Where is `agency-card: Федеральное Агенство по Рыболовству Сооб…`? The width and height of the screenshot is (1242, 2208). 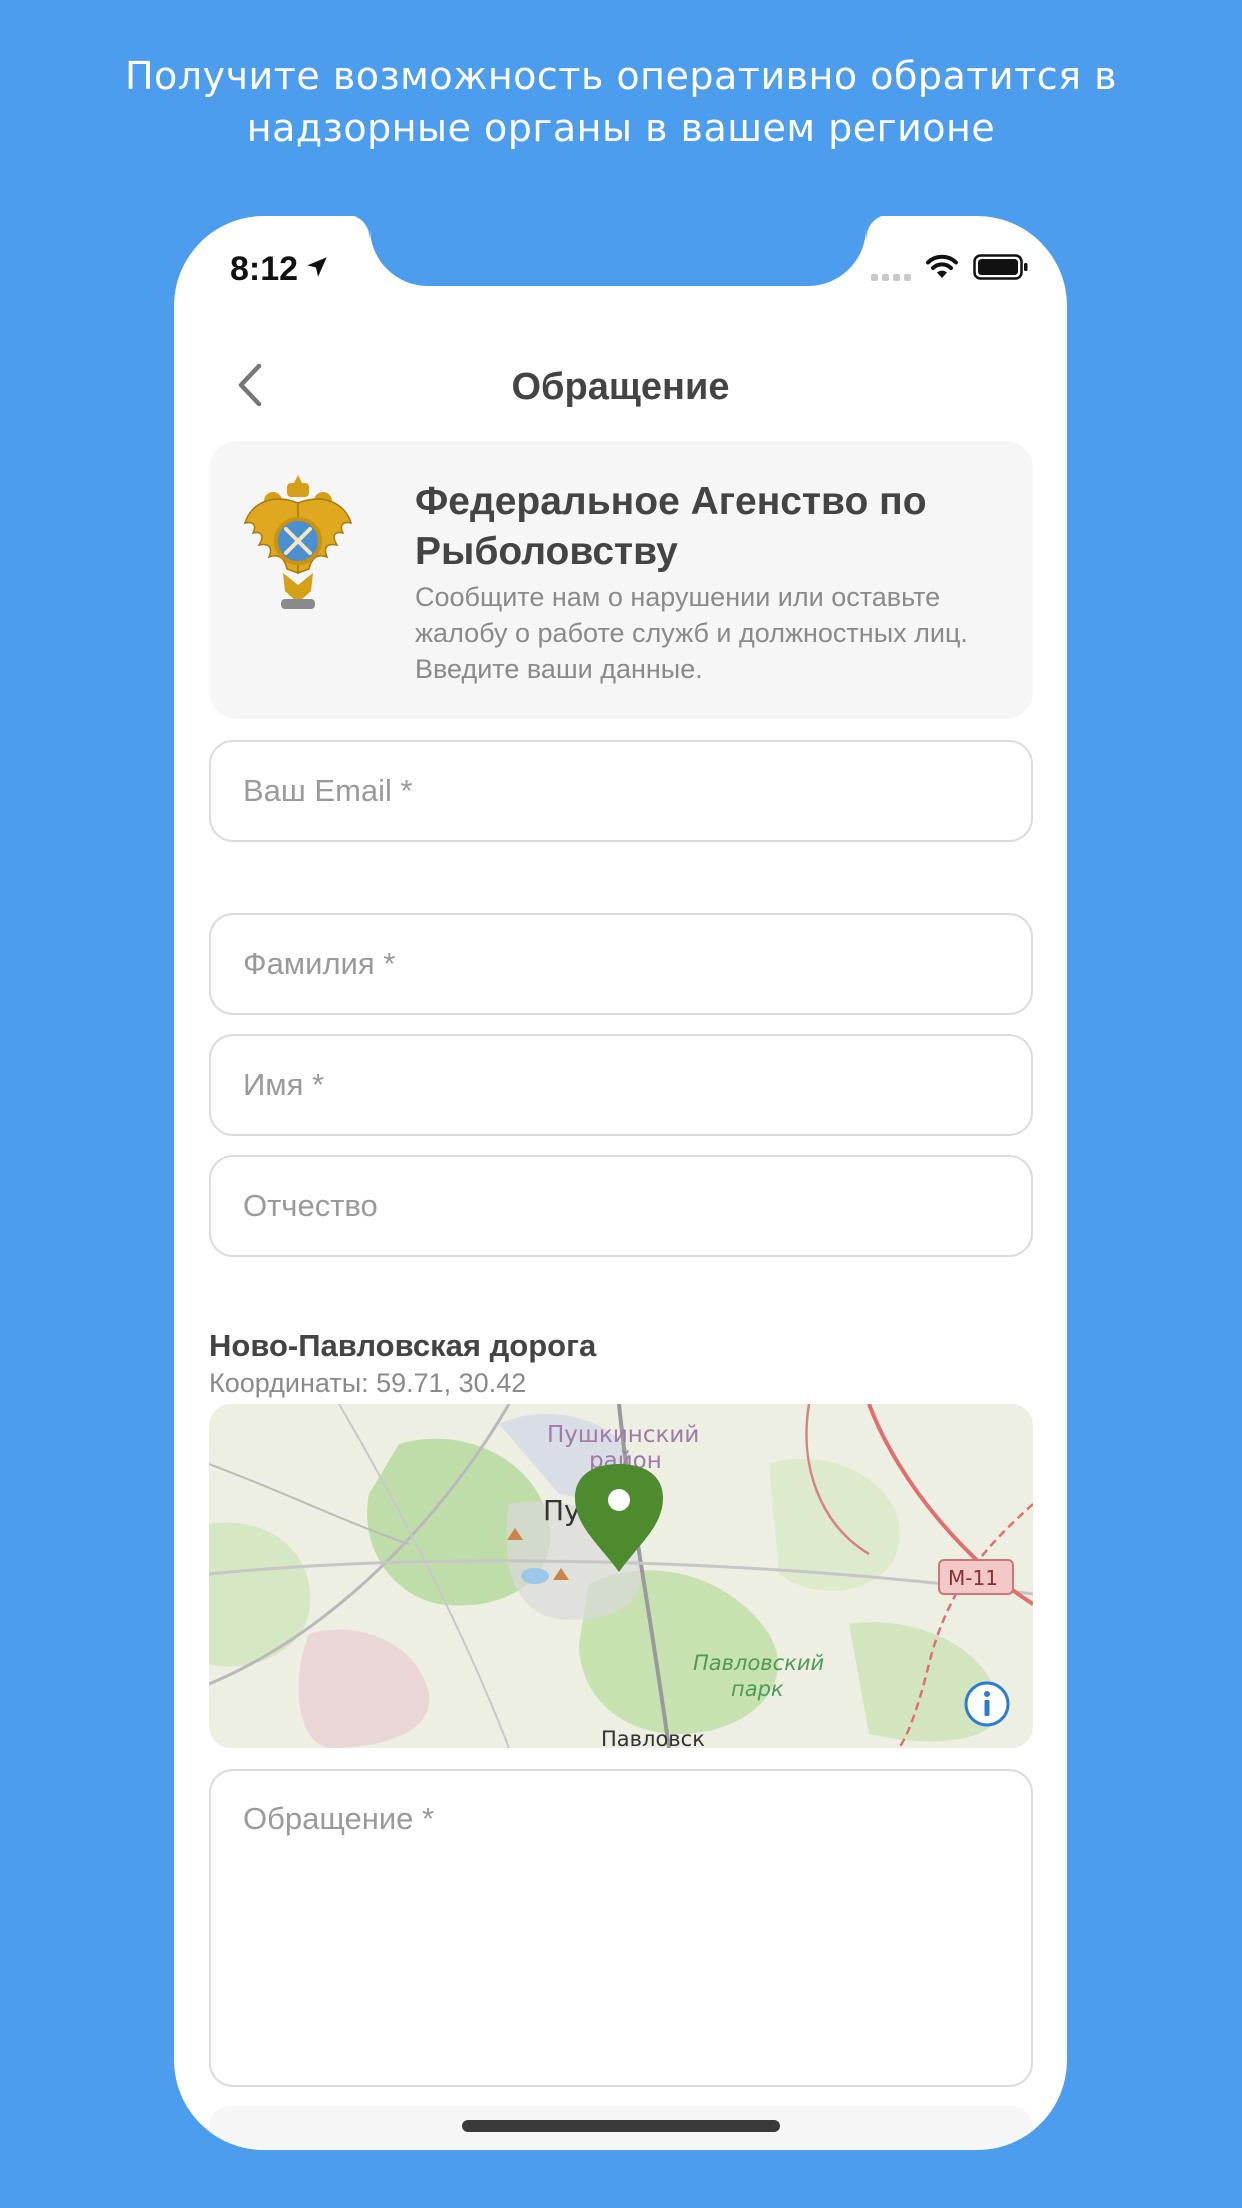
agency-card: Федеральное Агенство по Рыболовству Сооб… is located at coordinates (621, 580).